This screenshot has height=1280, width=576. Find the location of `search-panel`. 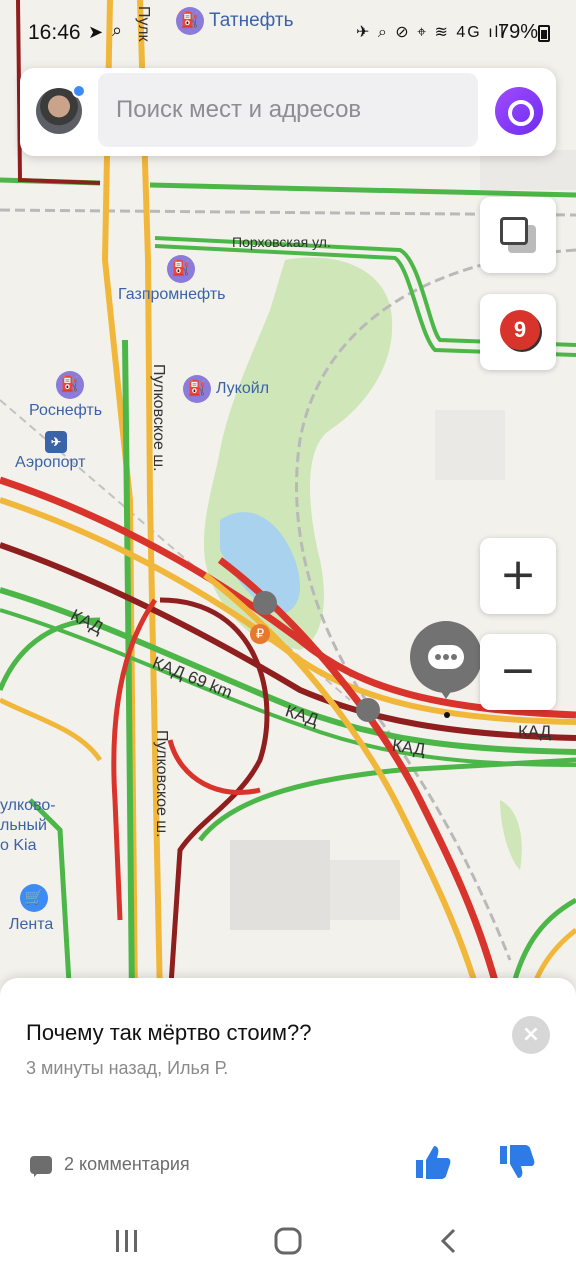

search-panel is located at coordinates (288, 112).